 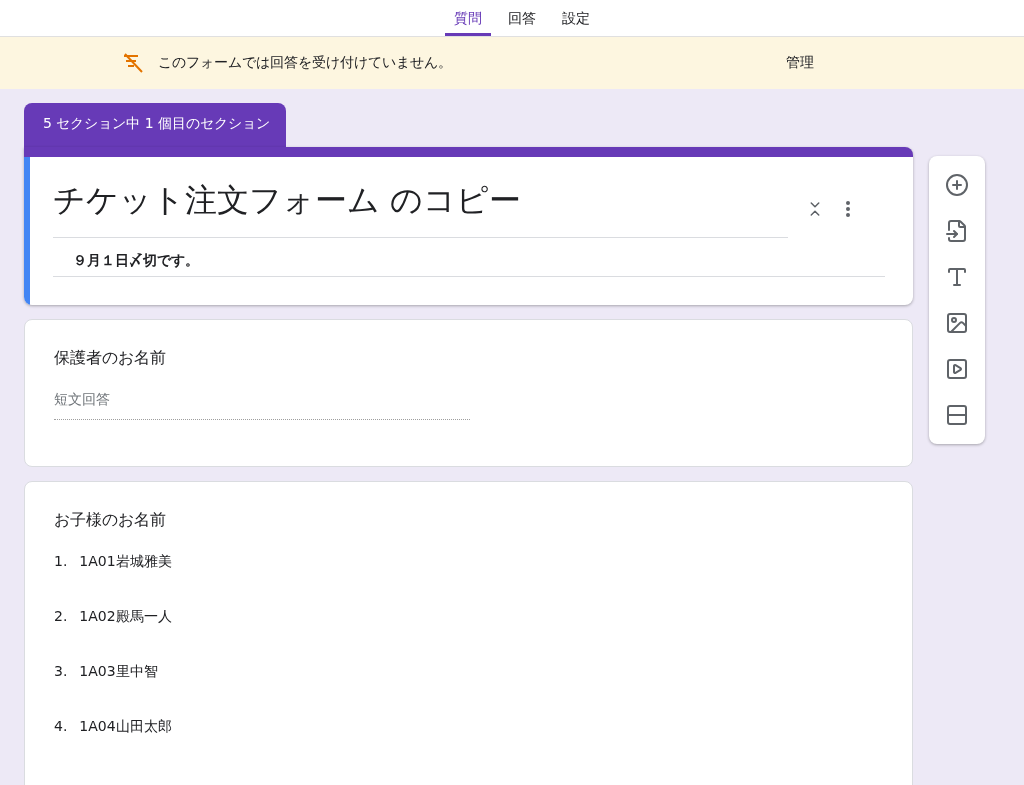 What do you see at coordinates (469, 257) in the screenshot?
I see `form-description: ９月１日〆切です。` at bounding box center [469, 257].